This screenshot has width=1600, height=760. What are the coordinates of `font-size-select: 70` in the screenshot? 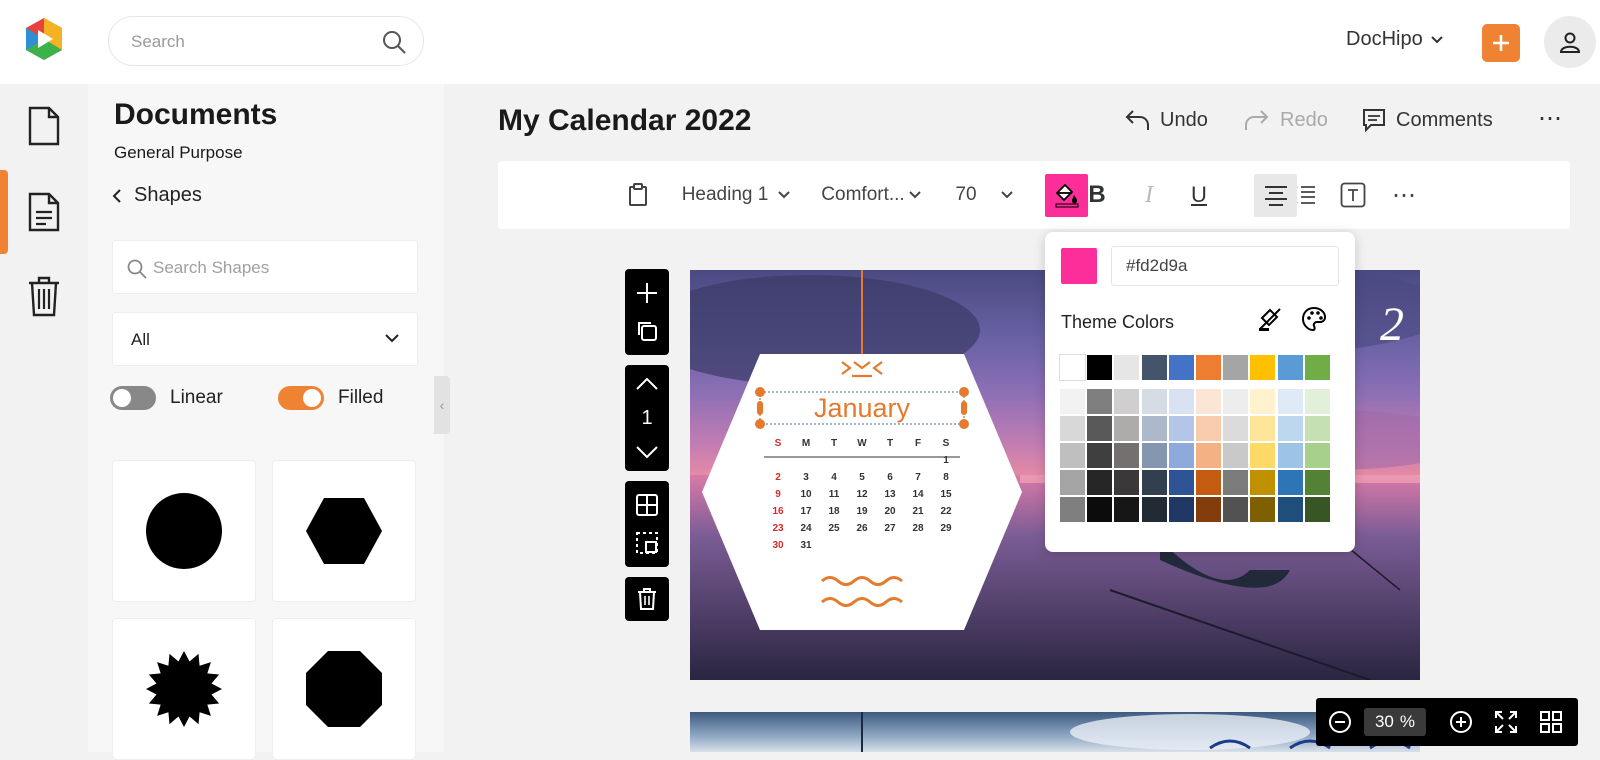 It's located at (984, 195).